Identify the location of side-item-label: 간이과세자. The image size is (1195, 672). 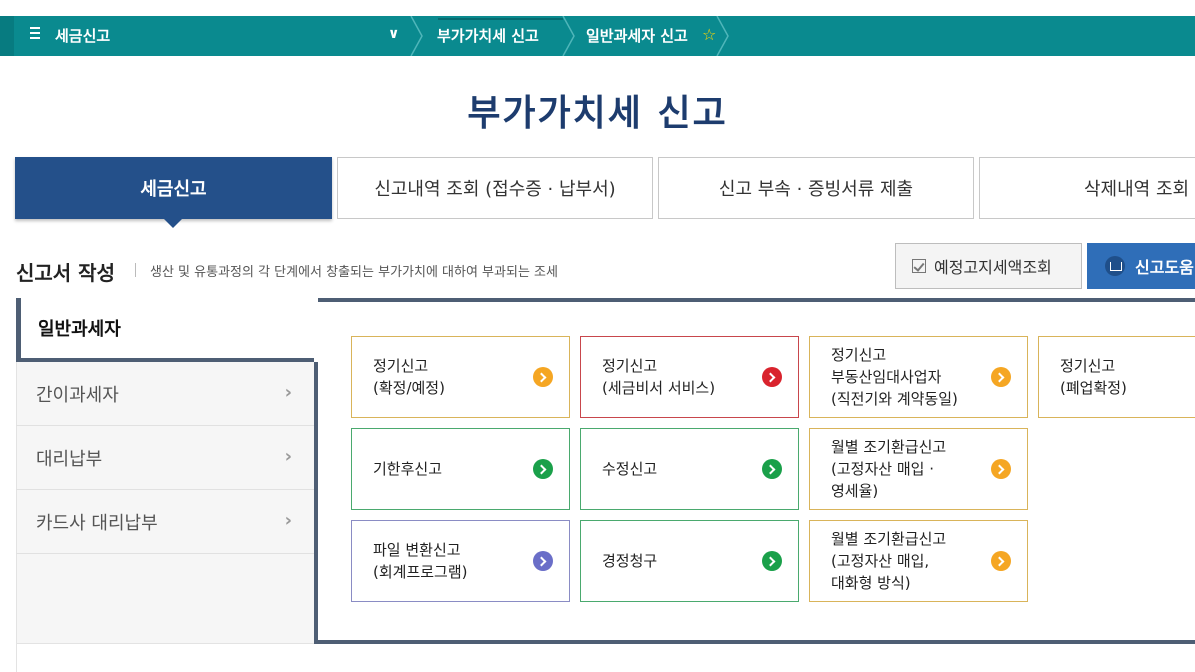
(77, 395).